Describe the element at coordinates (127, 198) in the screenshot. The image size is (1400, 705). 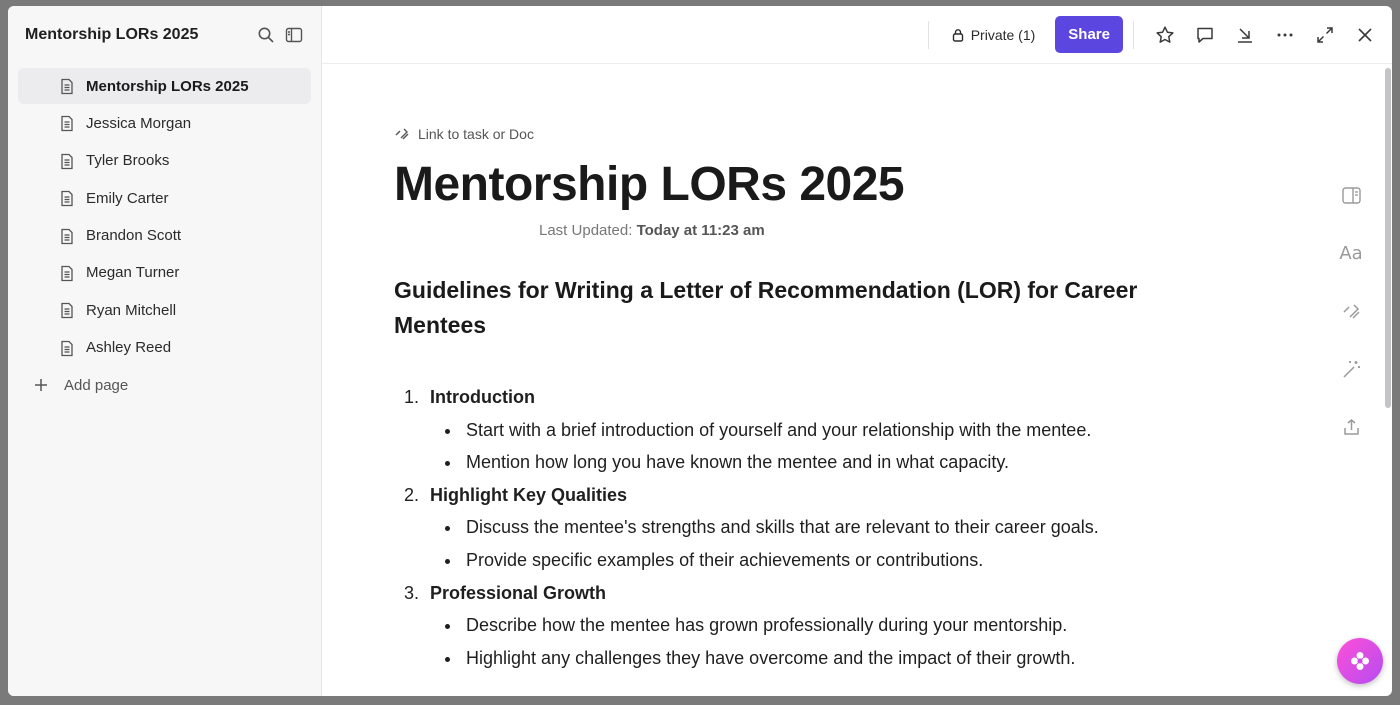
I see `sidebar-item-label: Emily Carter` at that location.